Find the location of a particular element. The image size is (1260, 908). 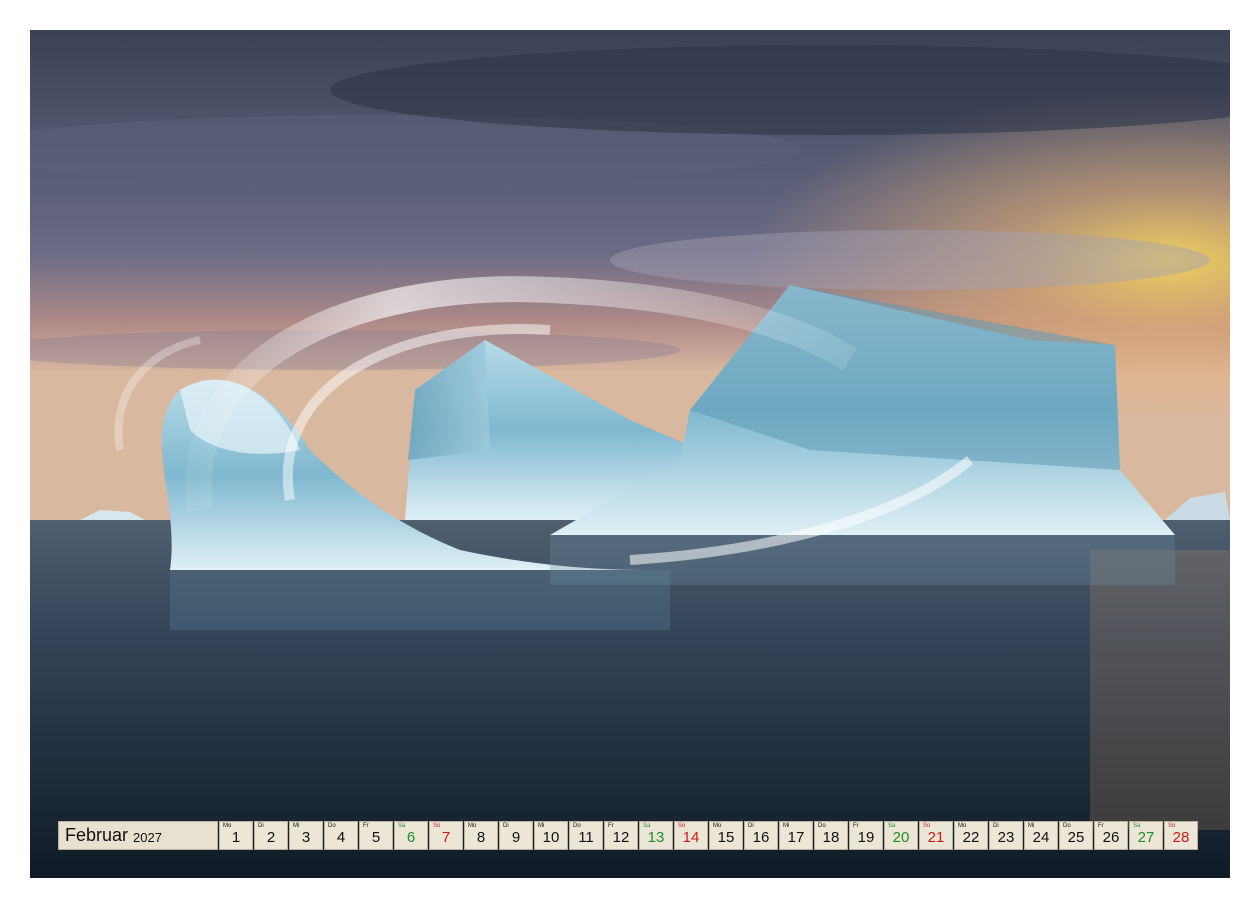

day-number: 3 is located at coordinates (306, 837).